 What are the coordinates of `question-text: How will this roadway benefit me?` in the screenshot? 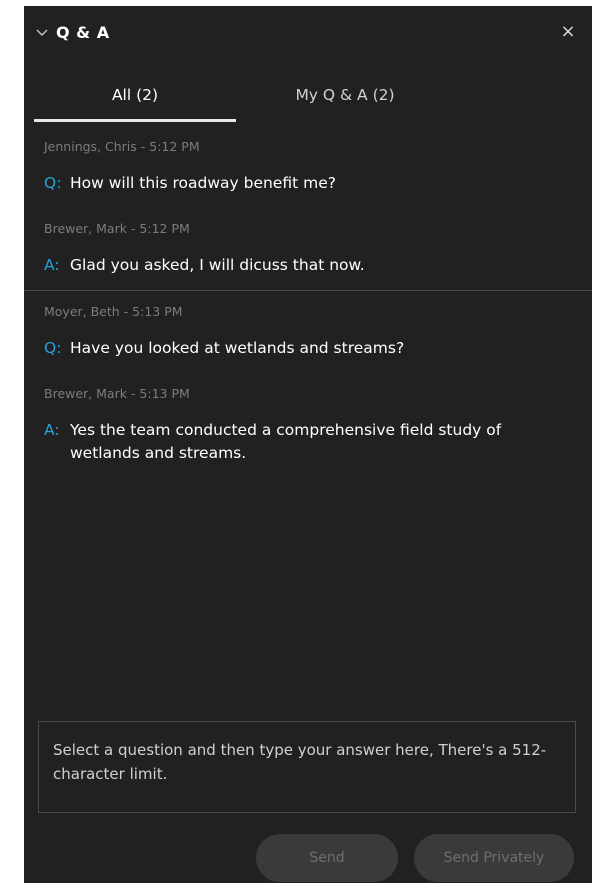 It's located at (203, 183).